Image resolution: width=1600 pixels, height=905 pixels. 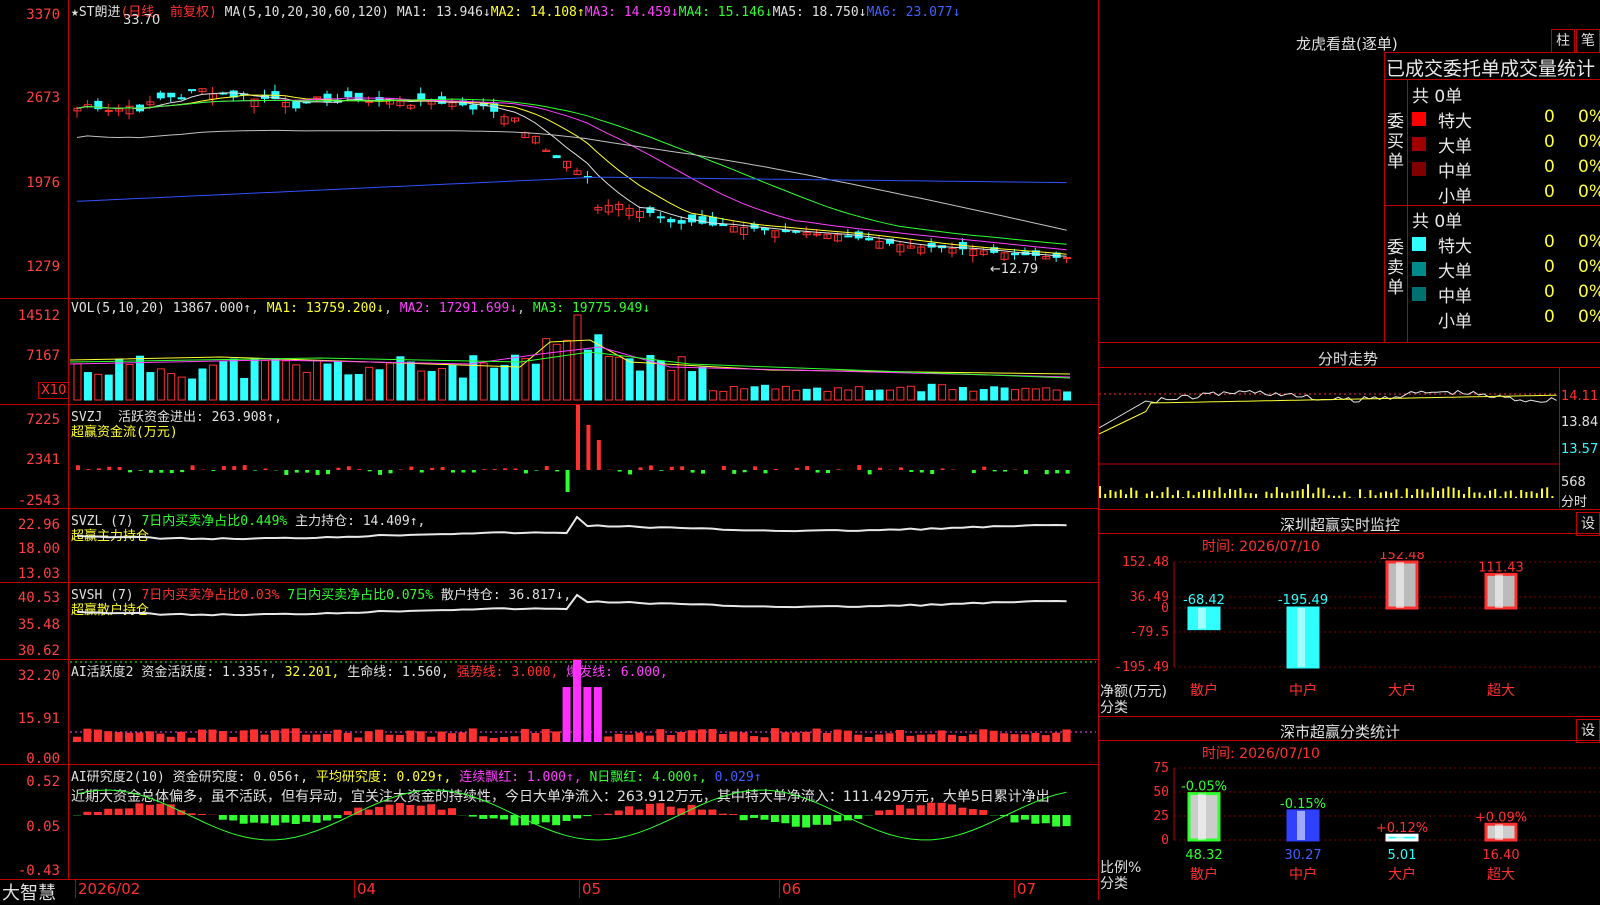 I want to click on buy-row-value-3: 0, so click(x=1549, y=192).